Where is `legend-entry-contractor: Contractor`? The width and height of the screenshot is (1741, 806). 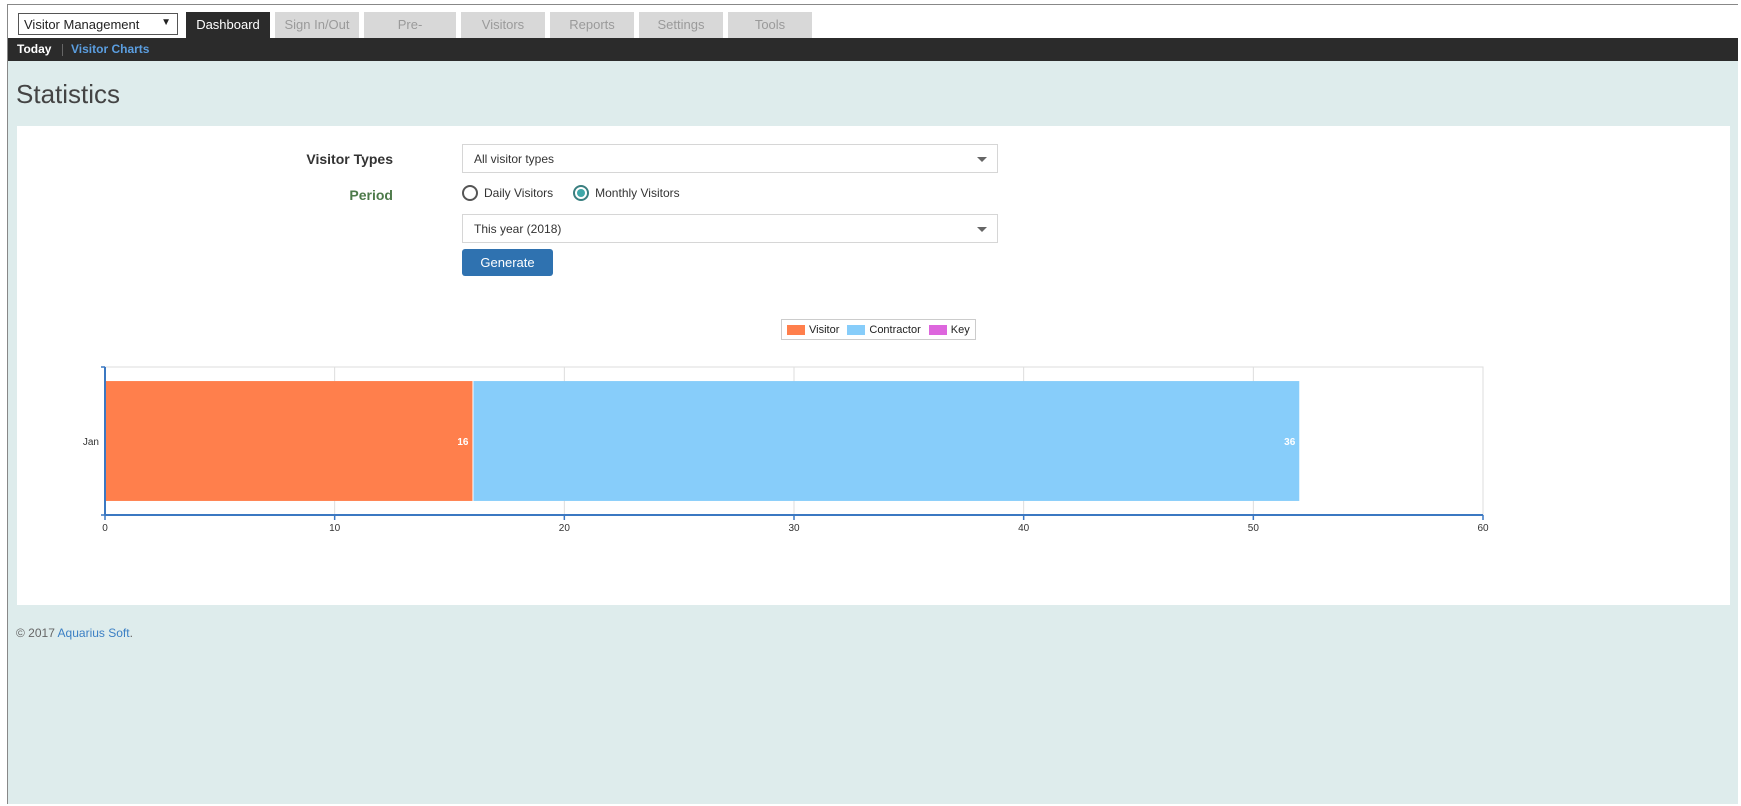
legend-entry-contractor: Contractor is located at coordinates (884, 329).